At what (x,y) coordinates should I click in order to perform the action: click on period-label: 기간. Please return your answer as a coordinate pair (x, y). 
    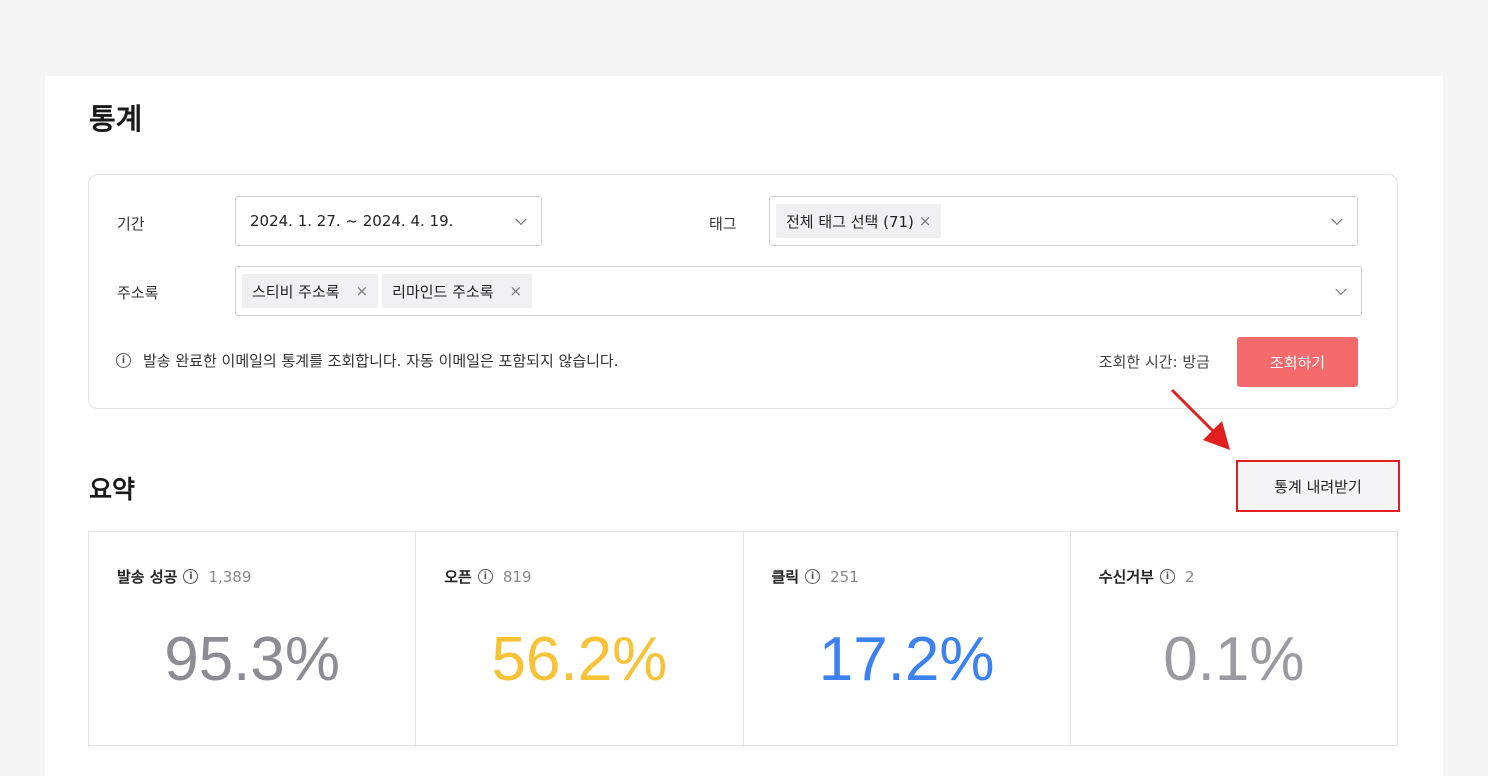
    Looking at the image, I should click on (131, 224).